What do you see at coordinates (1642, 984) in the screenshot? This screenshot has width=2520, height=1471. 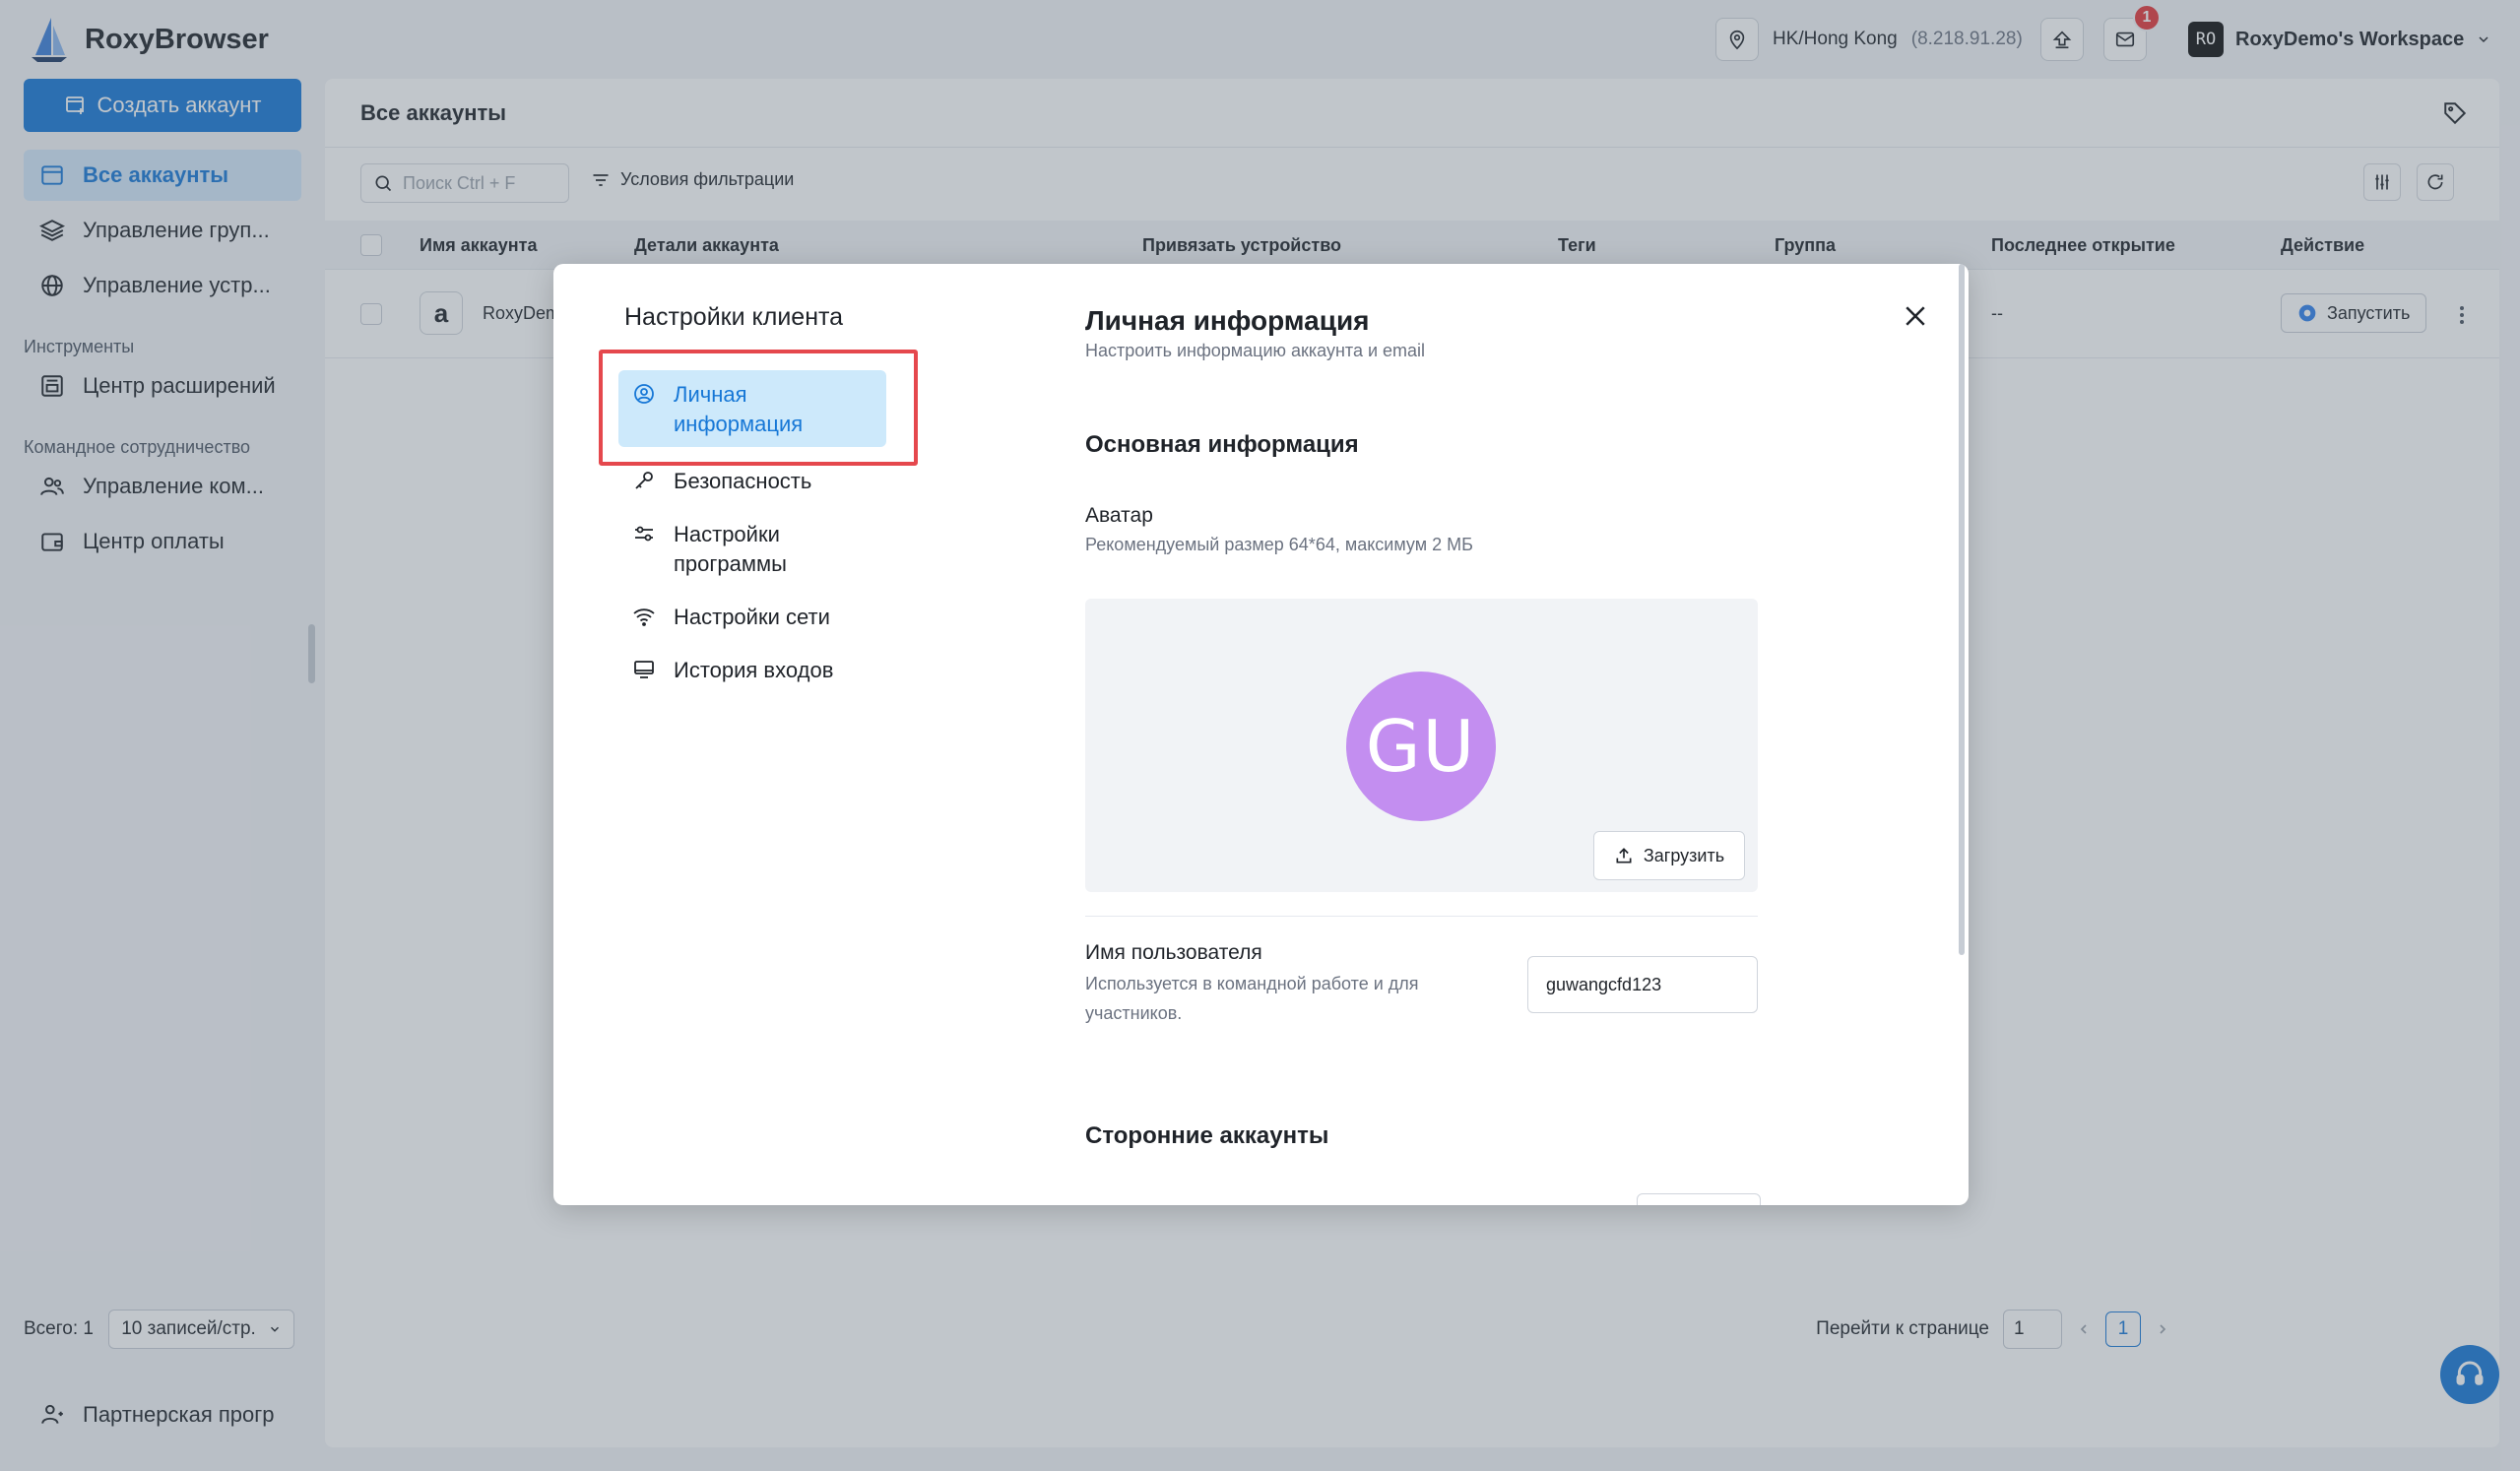 I see `username-input: guwangcfd123` at bounding box center [1642, 984].